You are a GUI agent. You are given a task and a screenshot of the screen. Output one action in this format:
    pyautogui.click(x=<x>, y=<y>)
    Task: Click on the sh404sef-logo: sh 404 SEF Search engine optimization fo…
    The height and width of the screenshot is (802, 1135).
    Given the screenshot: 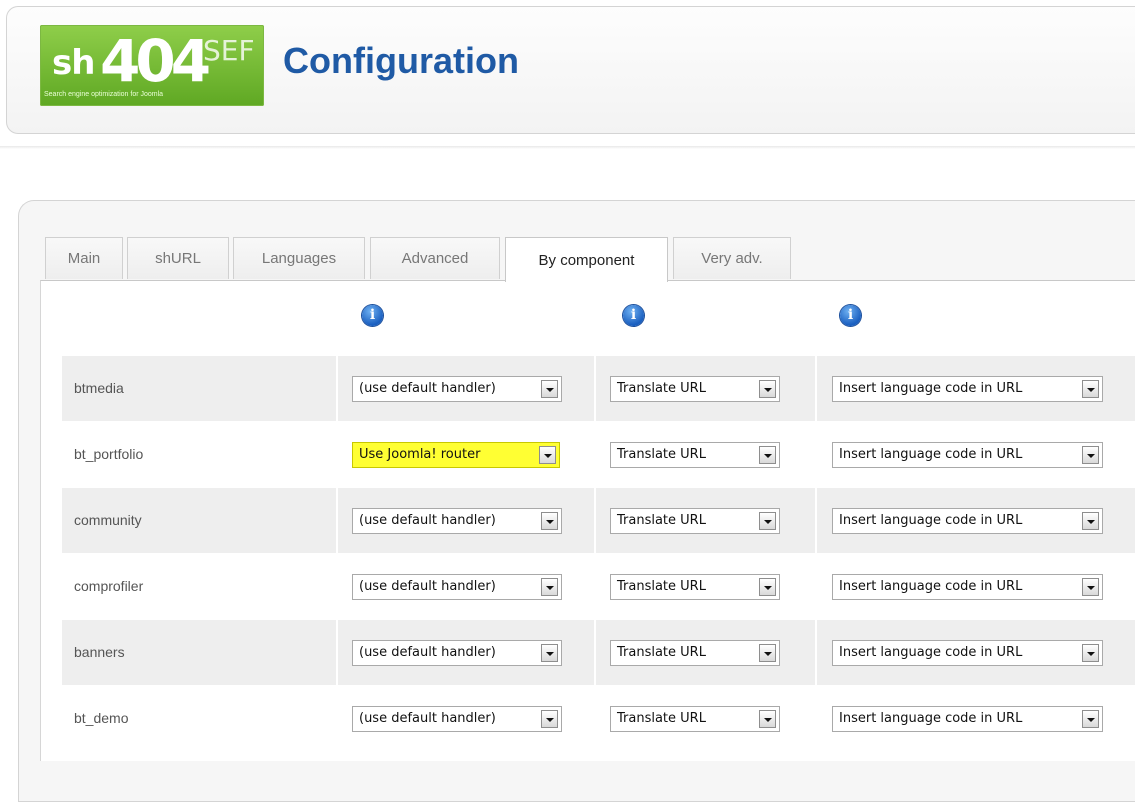 What is the action you would take?
    pyautogui.click(x=152, y=65)
    